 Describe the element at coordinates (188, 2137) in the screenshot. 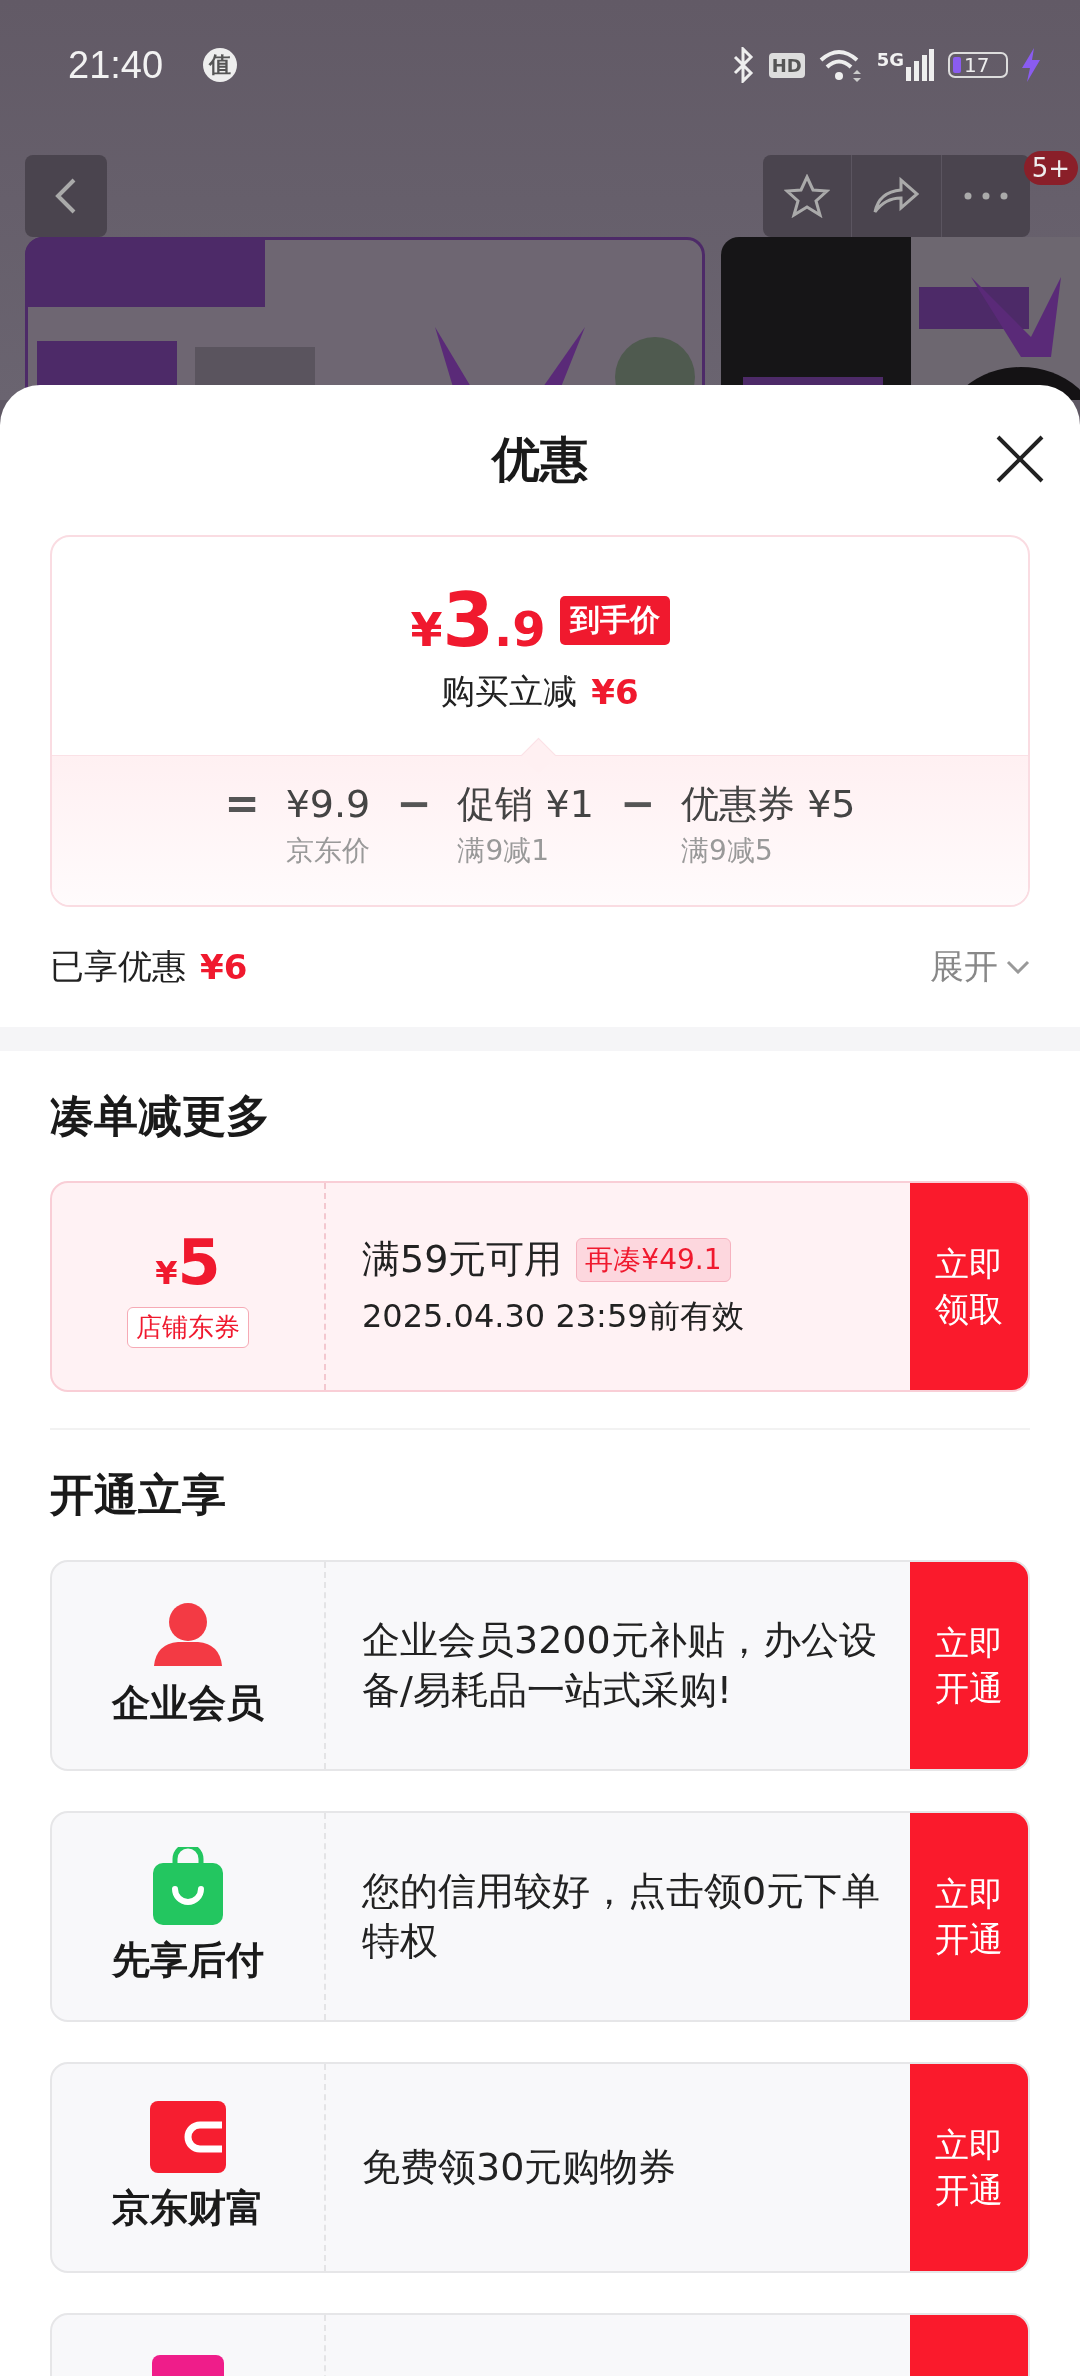

I see `wallet-icon` at that location.